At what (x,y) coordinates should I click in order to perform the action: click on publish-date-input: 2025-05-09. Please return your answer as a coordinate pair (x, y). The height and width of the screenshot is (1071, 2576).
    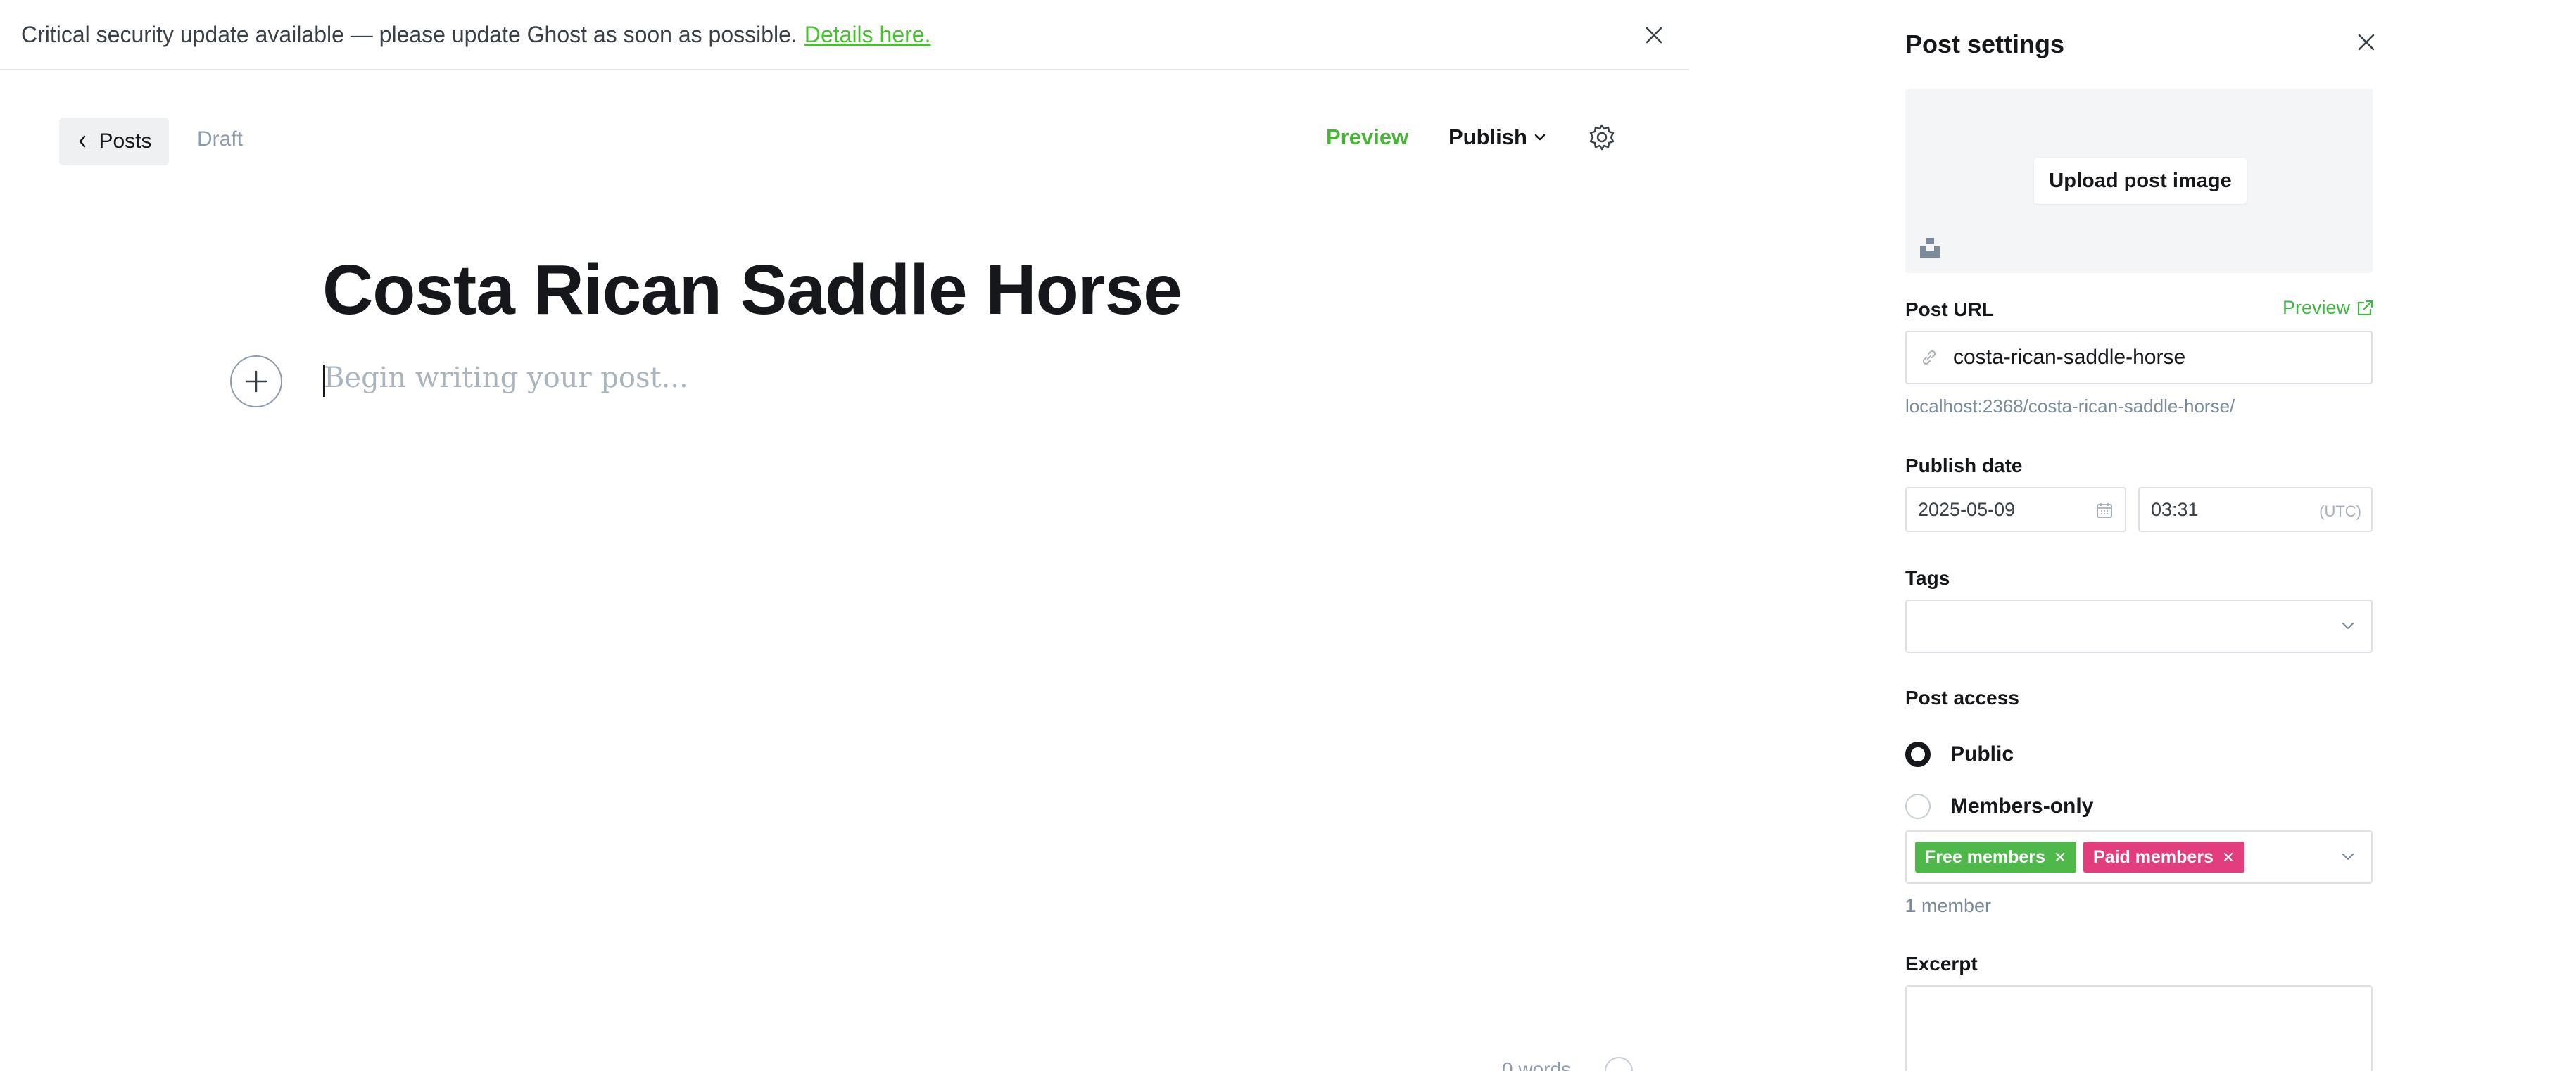
    Looking at the image, I should click on (2015, 509).